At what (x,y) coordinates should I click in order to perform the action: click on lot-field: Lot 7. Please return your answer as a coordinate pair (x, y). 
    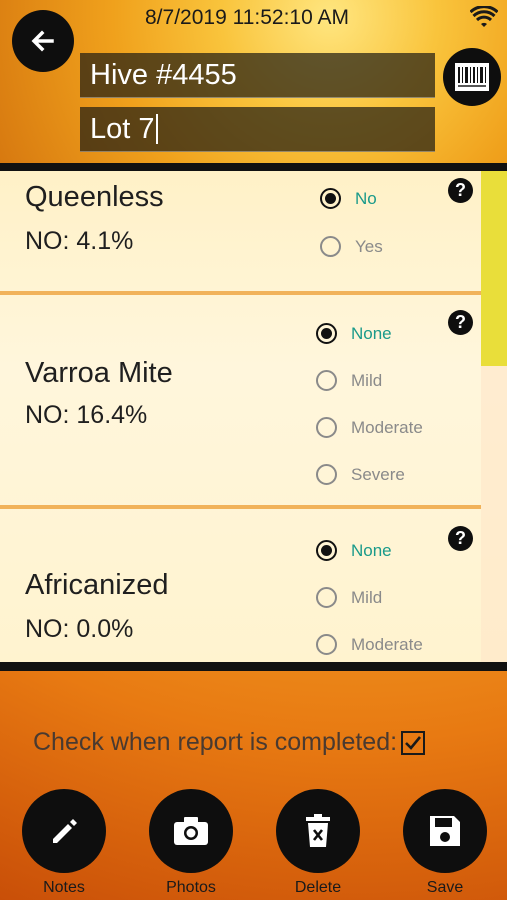
    Looking at the image, I should click on (257, 129).